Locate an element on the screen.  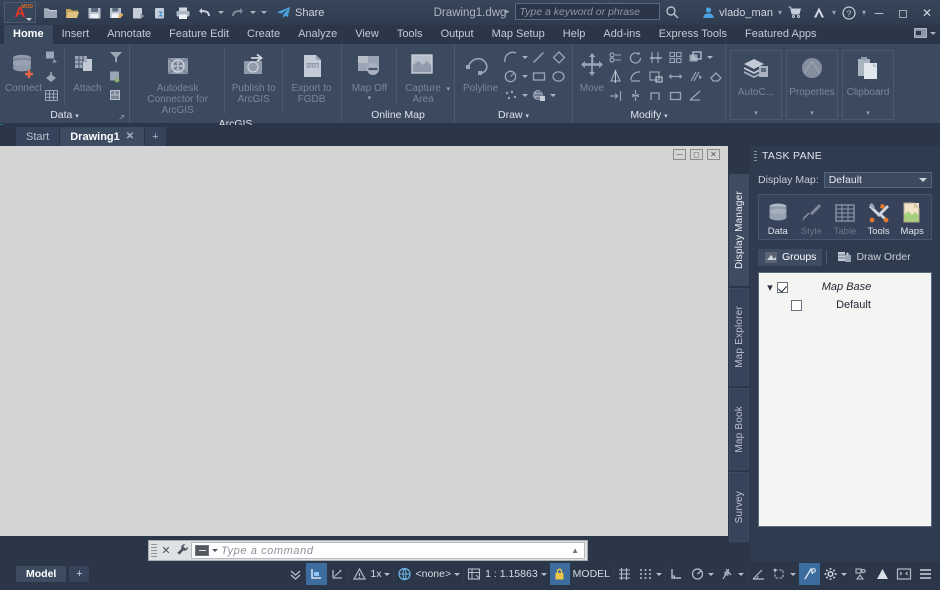
ribbon-tab-insert: Insert is located at coordinates (76, 34).